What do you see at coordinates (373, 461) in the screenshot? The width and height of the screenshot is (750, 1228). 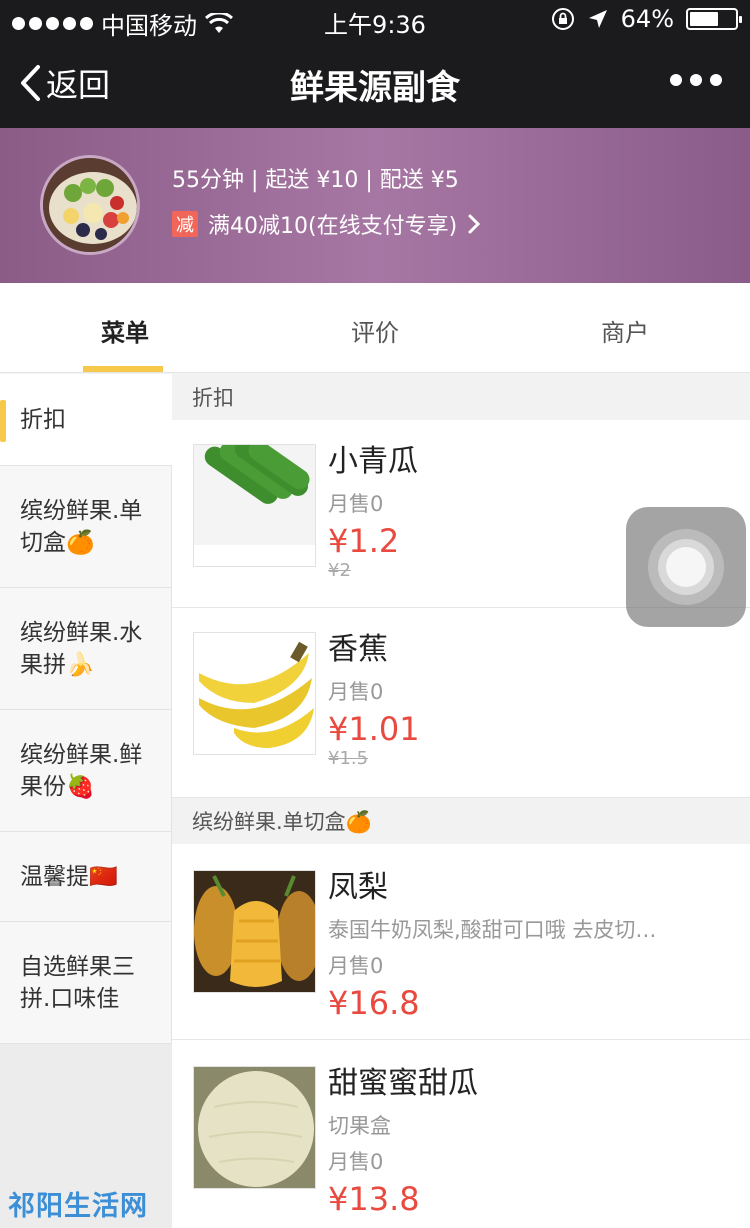 I see `item-name: 小青瓜` at bounding box center [373, 461].